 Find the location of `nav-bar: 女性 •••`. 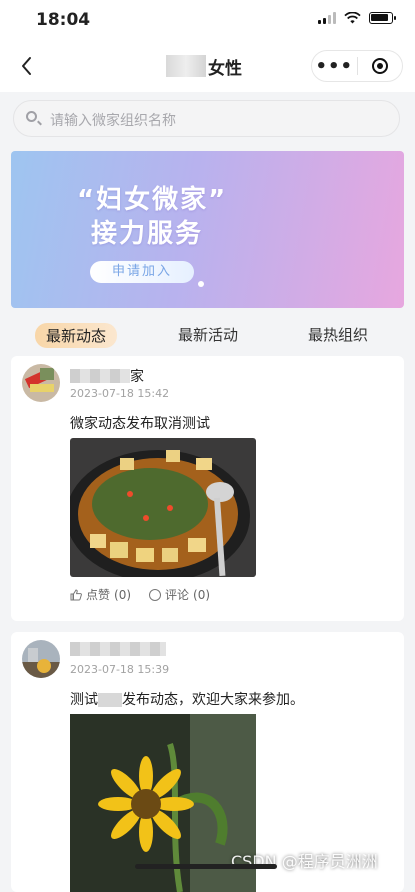

nav-bar: 女性 ••• is located at coordinates (207, 66).